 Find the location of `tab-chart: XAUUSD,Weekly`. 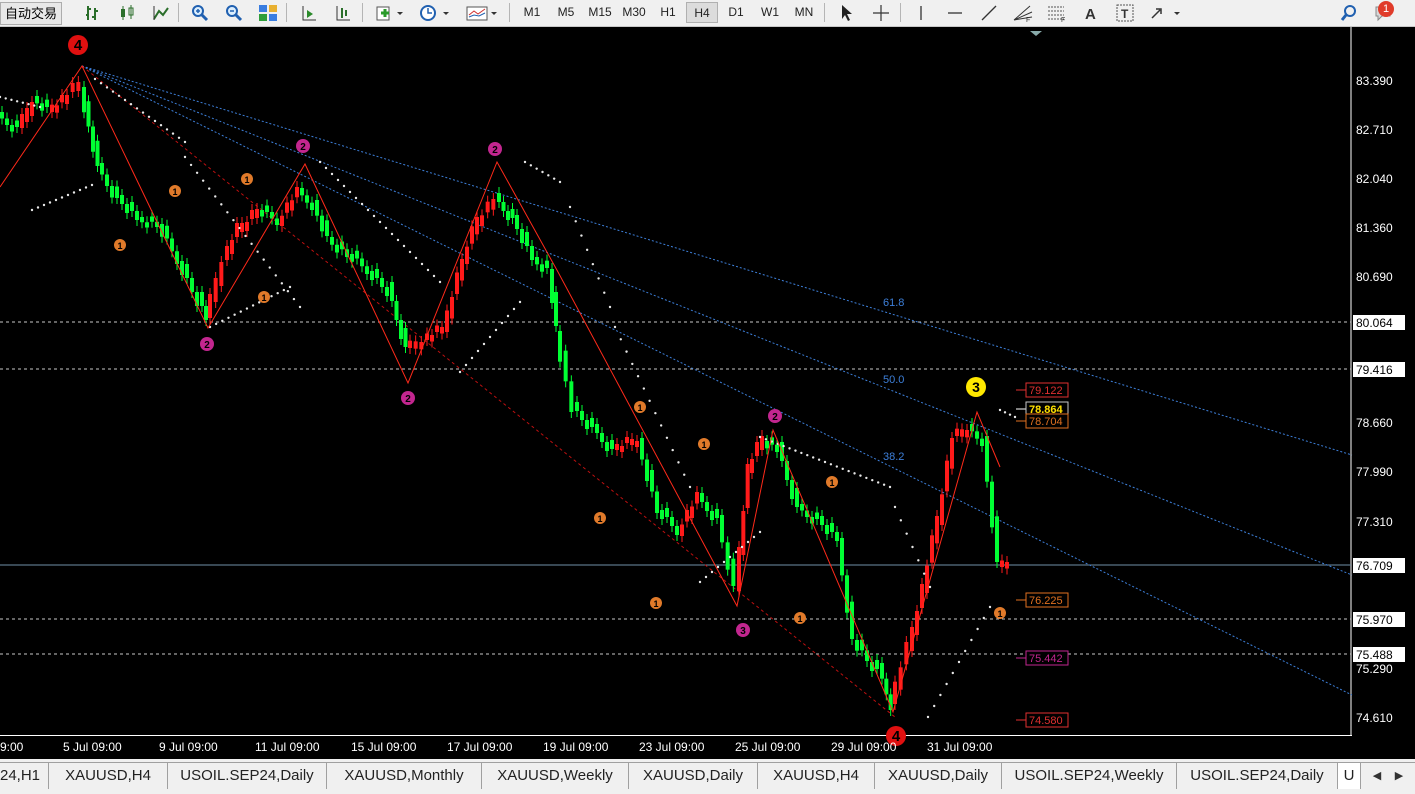

tab-chart: XAUUSD,Weekly is located at coordinates (555, 776).